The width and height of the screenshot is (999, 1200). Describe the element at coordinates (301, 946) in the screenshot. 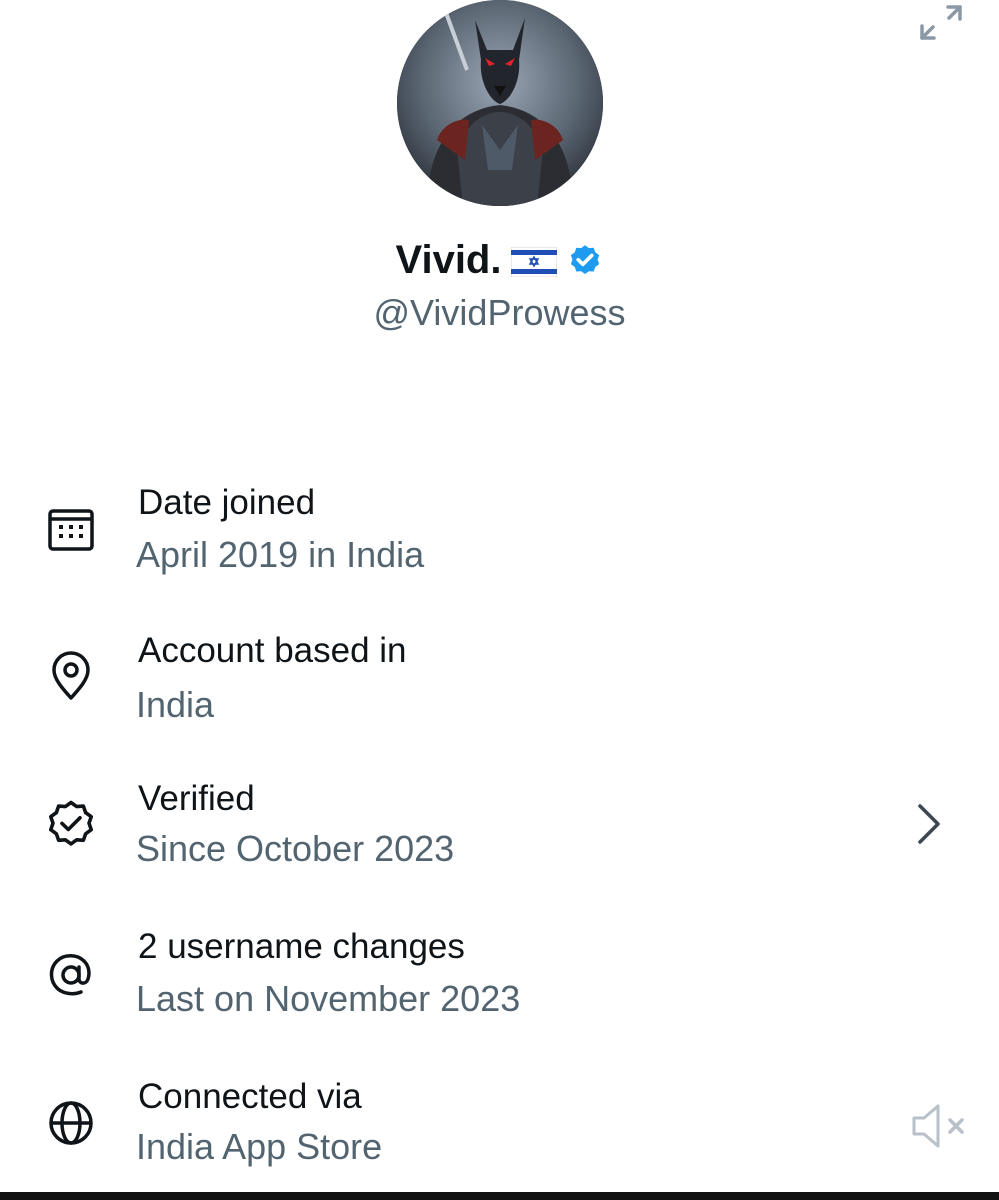

I see `info-title: 2 username changes` at that location.